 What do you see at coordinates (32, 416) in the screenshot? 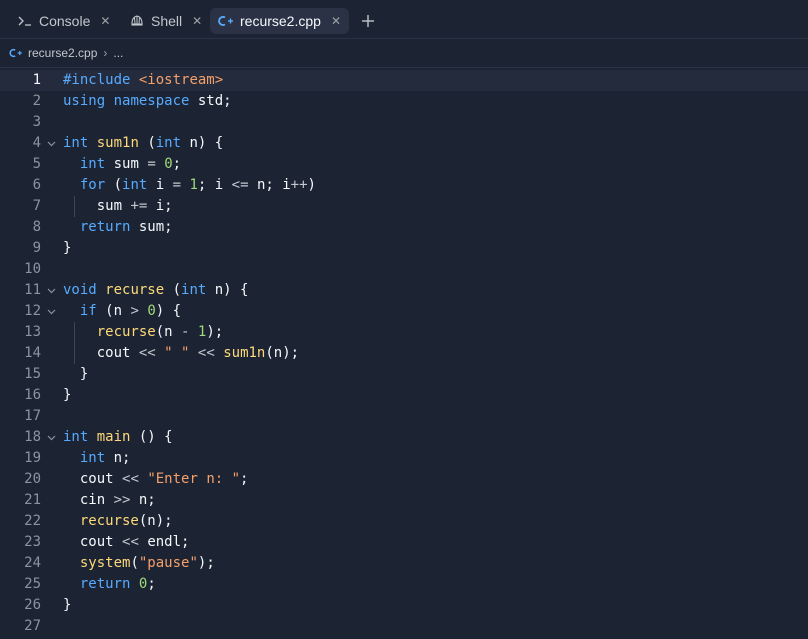
I see `line-number: 17` at bounding box center [32, 416].